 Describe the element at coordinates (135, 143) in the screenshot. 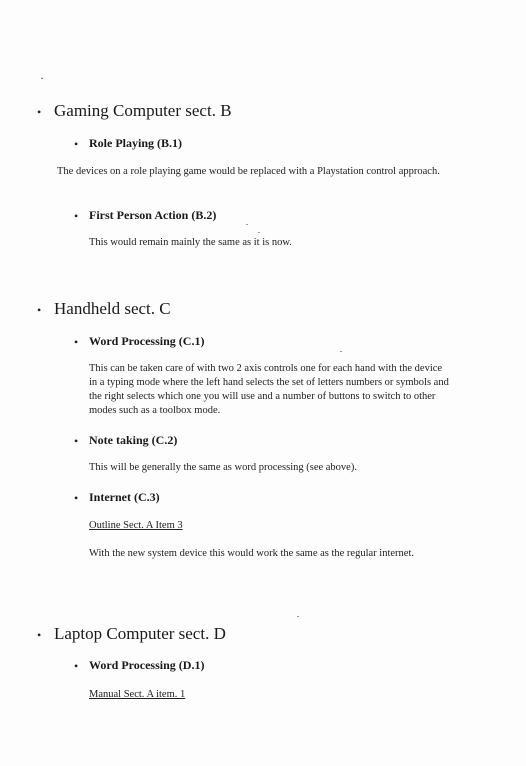

I see `item-title-role-playing: Role Playing (B.1)` at that location.